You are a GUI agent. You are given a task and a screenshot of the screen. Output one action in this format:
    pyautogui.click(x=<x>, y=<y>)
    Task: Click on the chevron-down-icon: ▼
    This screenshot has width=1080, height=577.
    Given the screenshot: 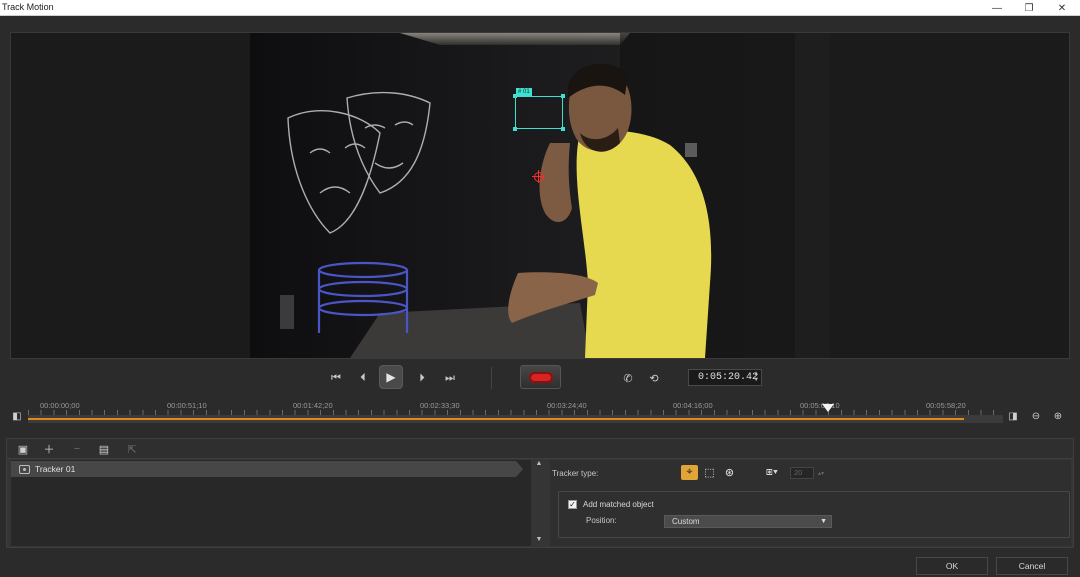 What is the action you would take?
    pyautogui.click(x=823, y=521)
    